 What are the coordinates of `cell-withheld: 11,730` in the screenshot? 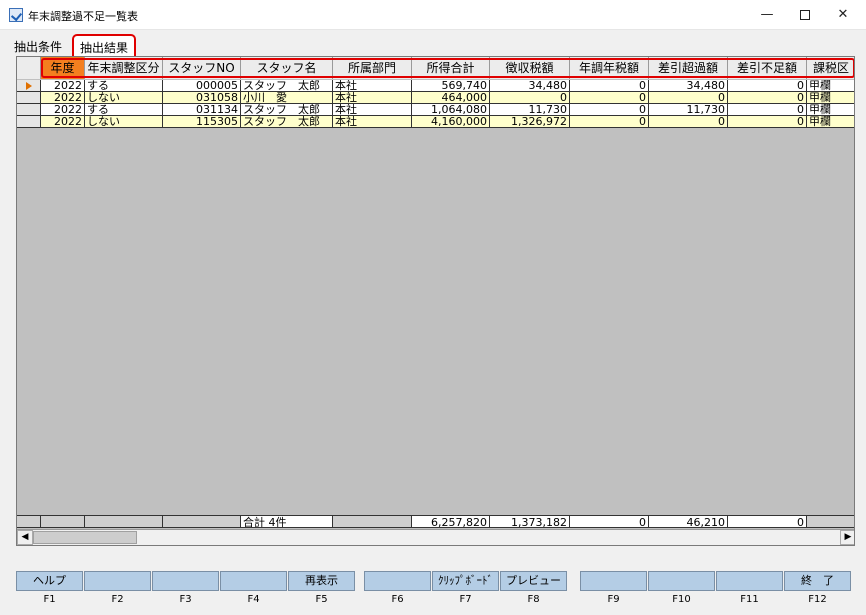 It's located at (530, 110).